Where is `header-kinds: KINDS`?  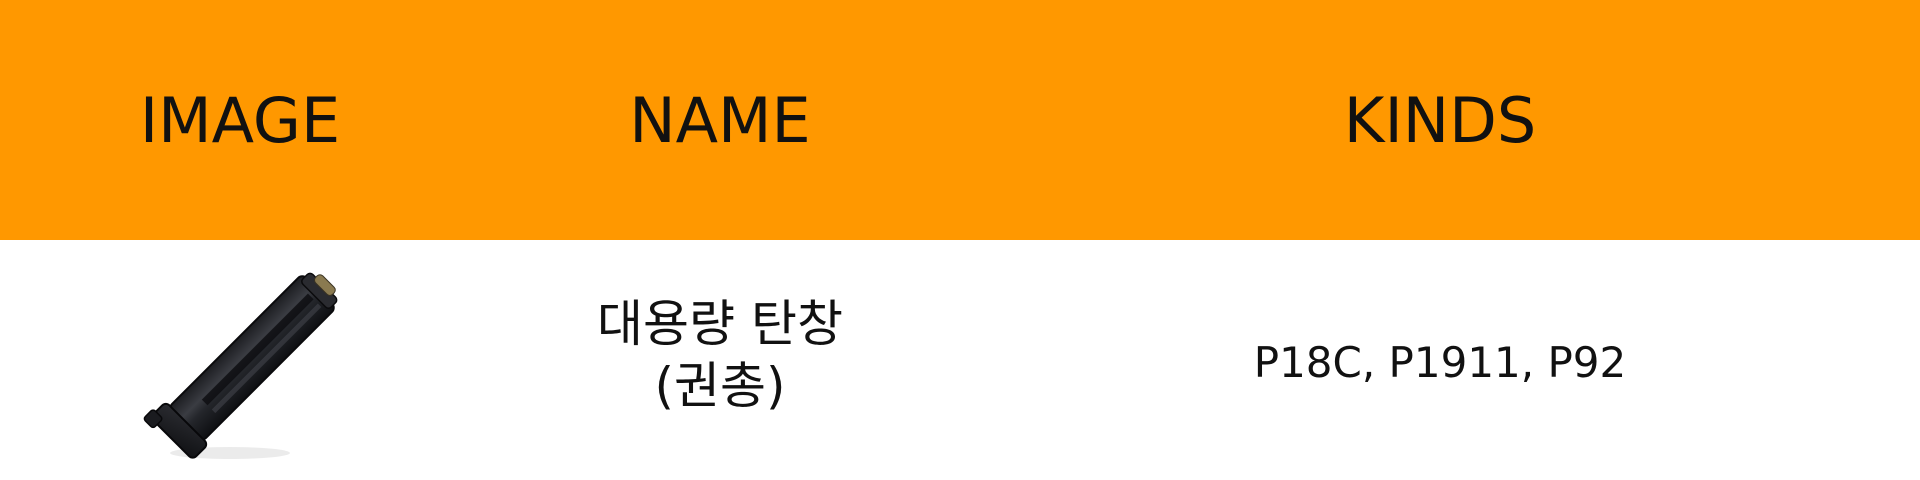
header-kinds: KINDS is located at coordinates (1440, 120).